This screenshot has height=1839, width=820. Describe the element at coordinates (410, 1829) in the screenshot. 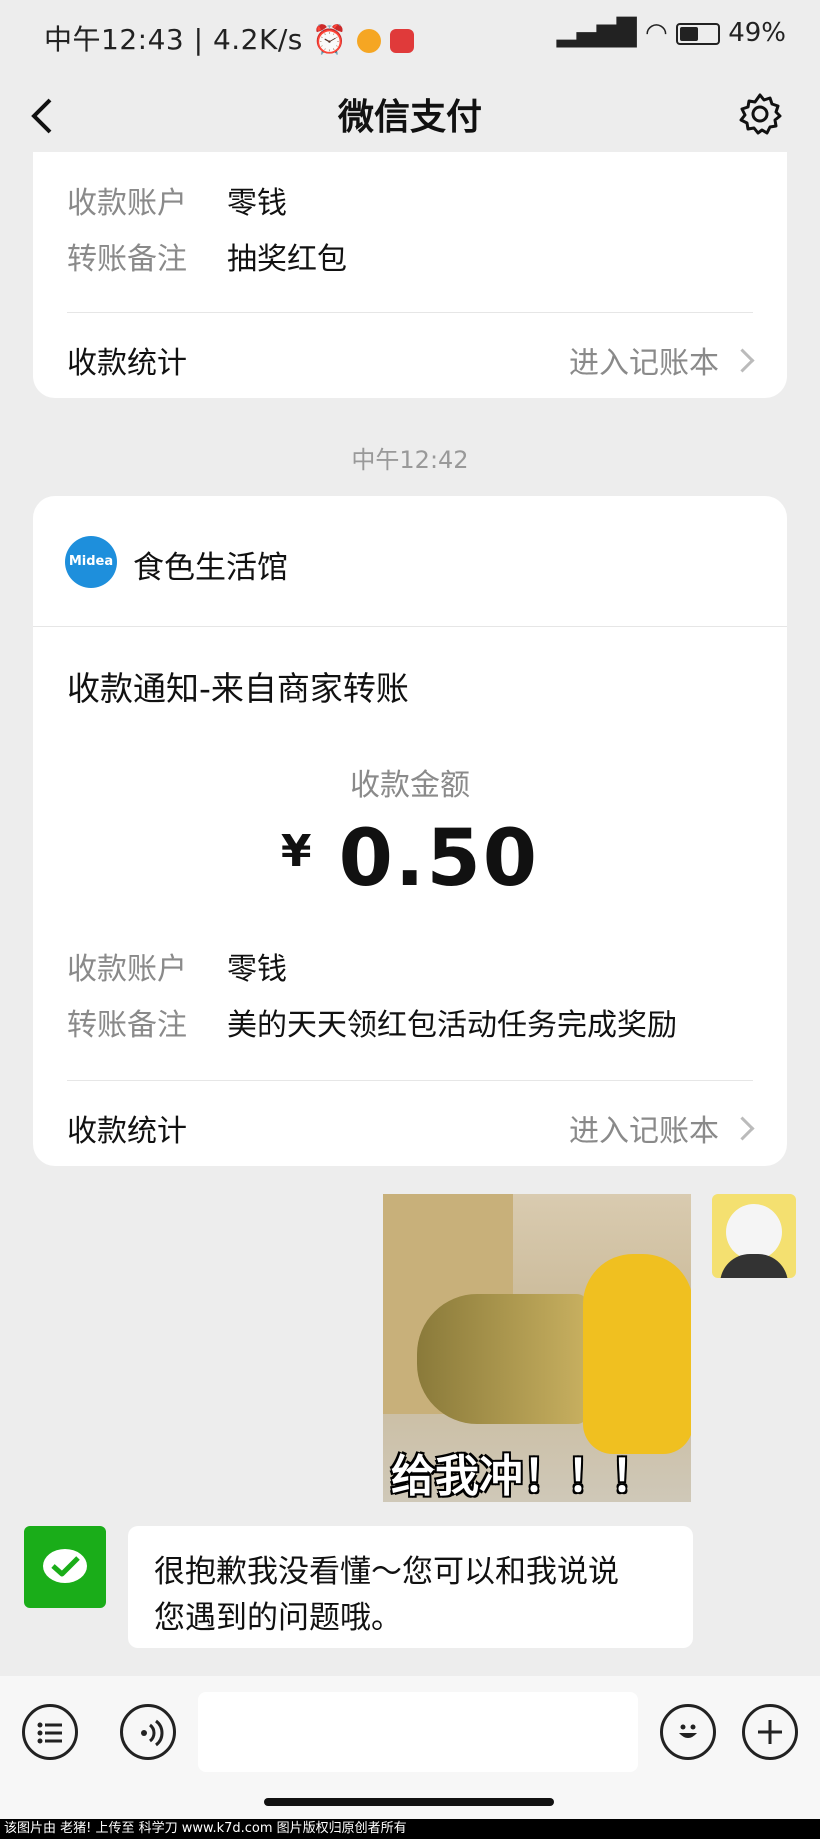

I see `watermark-footer: 该图片由 老猪! 上传至 科学刀 www.k7d.com 图片版权归原创者所有` at that location.